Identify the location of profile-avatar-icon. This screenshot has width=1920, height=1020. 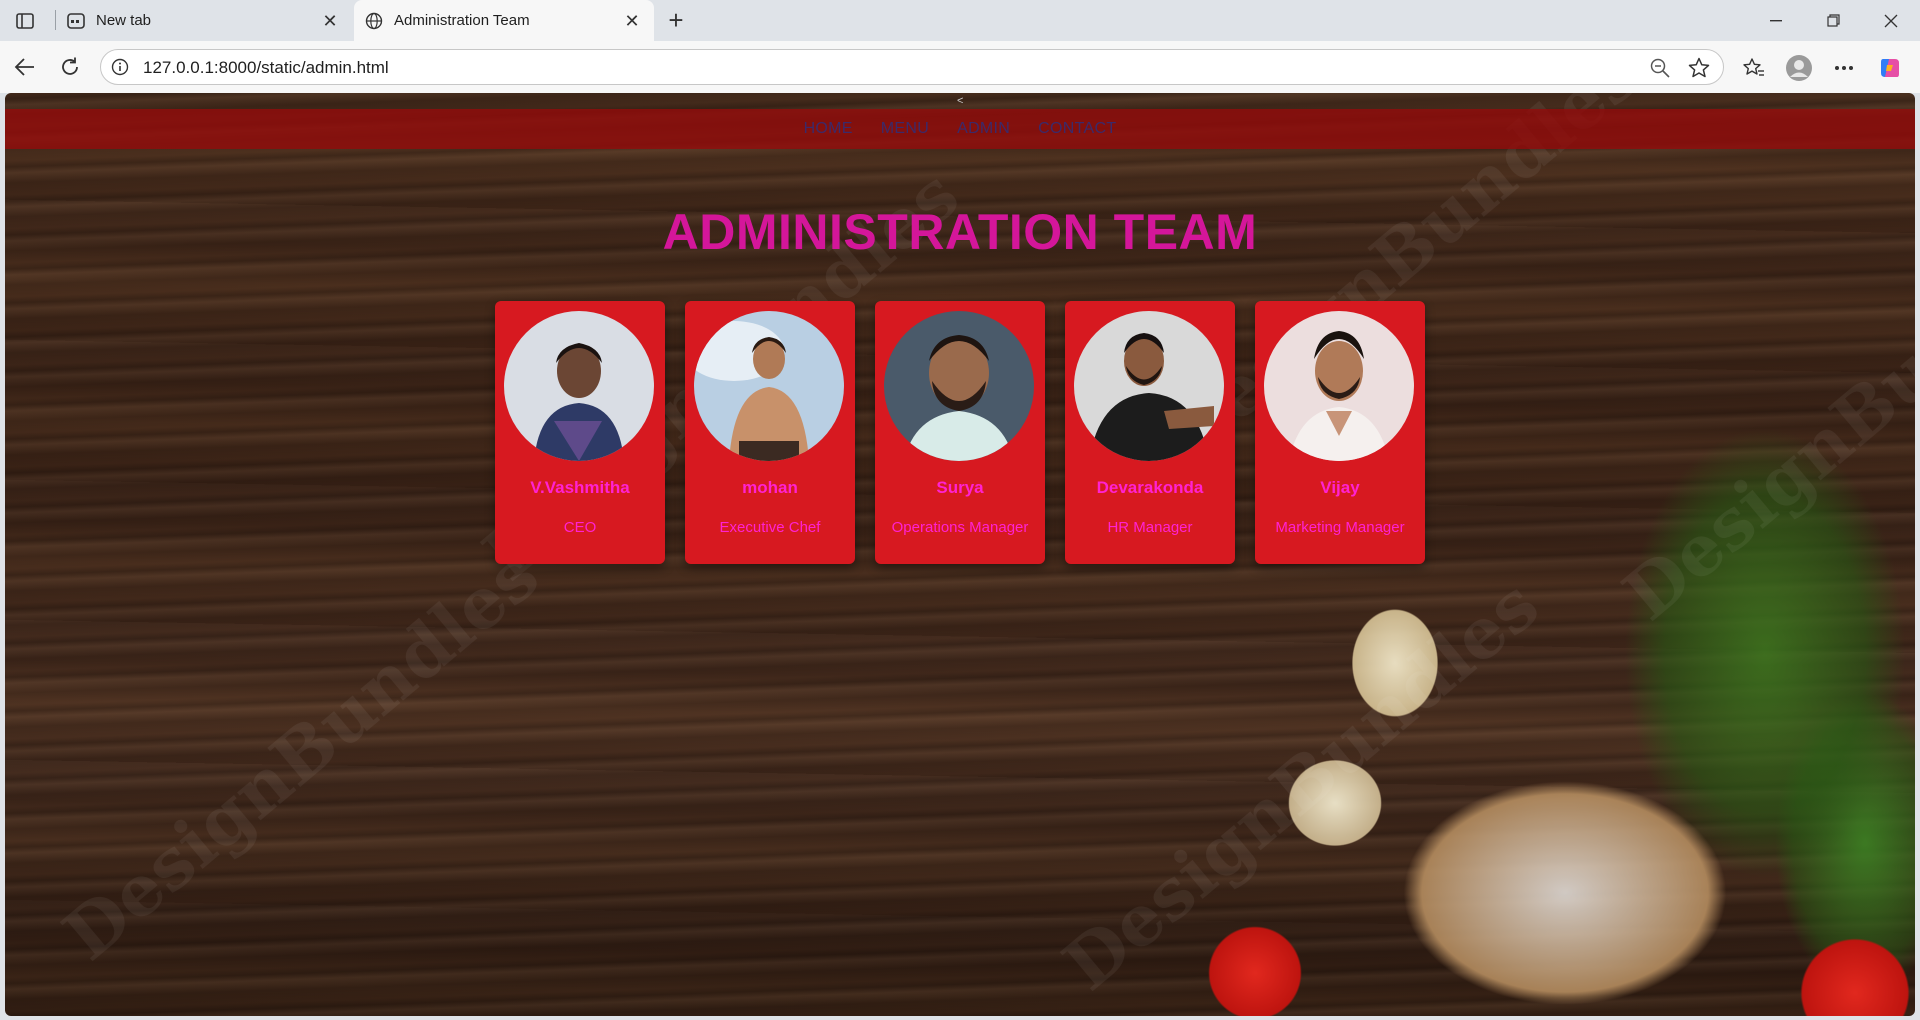
(1799, 68).